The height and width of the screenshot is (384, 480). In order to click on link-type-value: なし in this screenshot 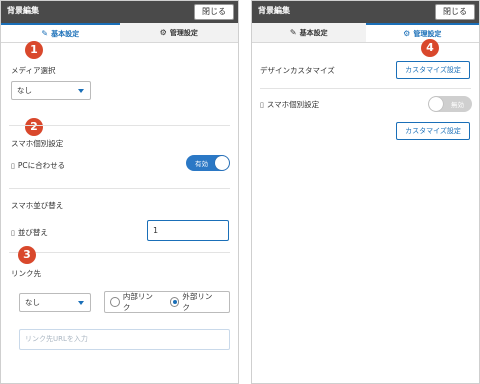, I will do `click(32, 302)`.